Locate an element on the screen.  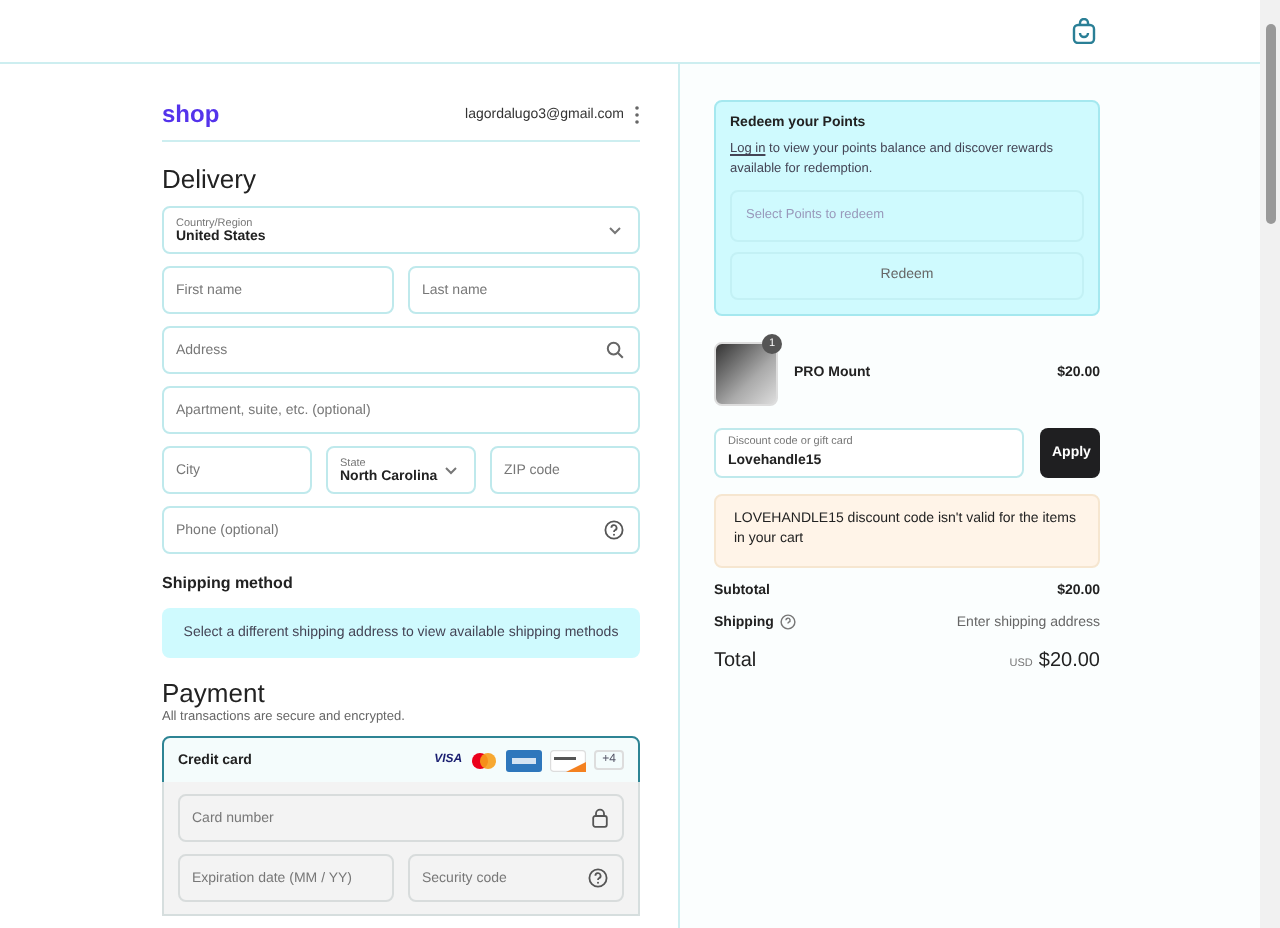
total-label: Total is located at coordinates (735, 661).